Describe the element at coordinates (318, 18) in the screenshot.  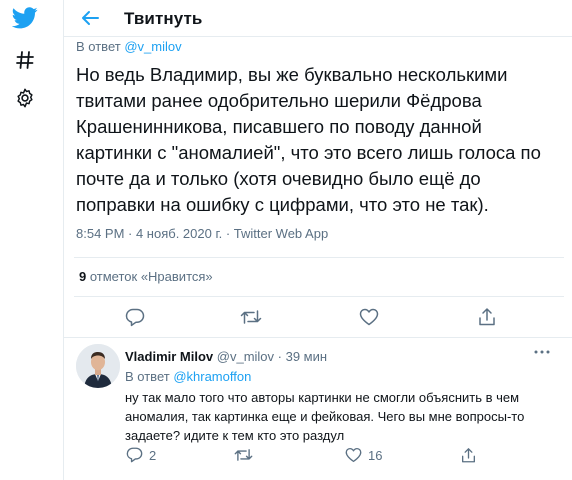
I see `page-header: Твитнуть` at that location.